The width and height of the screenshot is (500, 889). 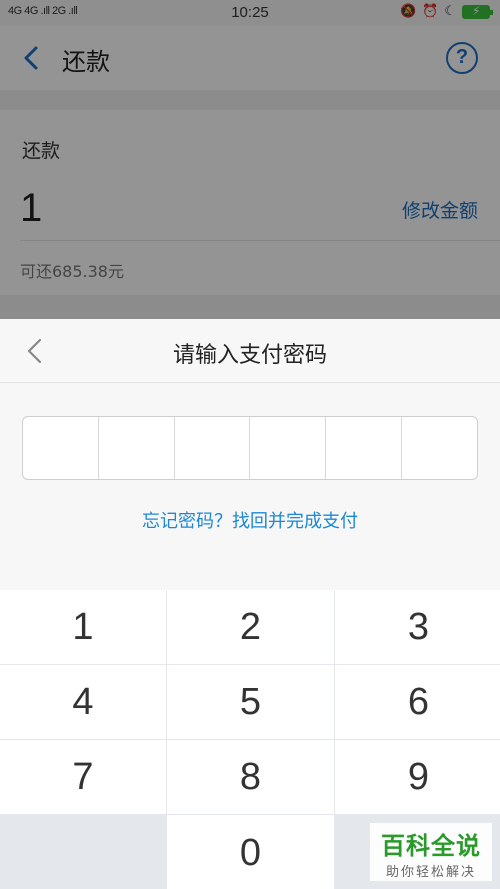 I want to click on key-9: 9, so click(x=417, y=777).